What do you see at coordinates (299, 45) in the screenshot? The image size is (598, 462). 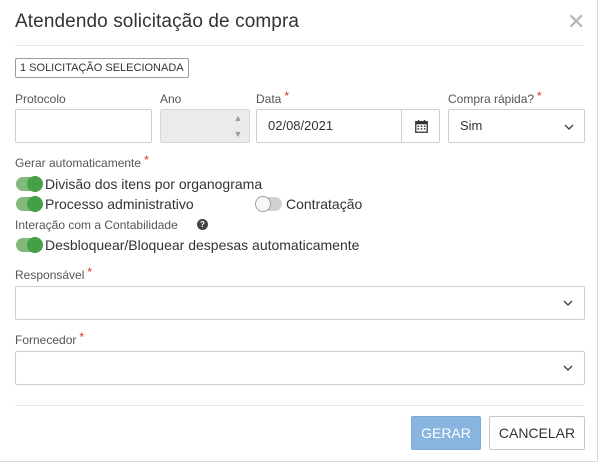 I see `header-divider` at bounding box center [299, 45].